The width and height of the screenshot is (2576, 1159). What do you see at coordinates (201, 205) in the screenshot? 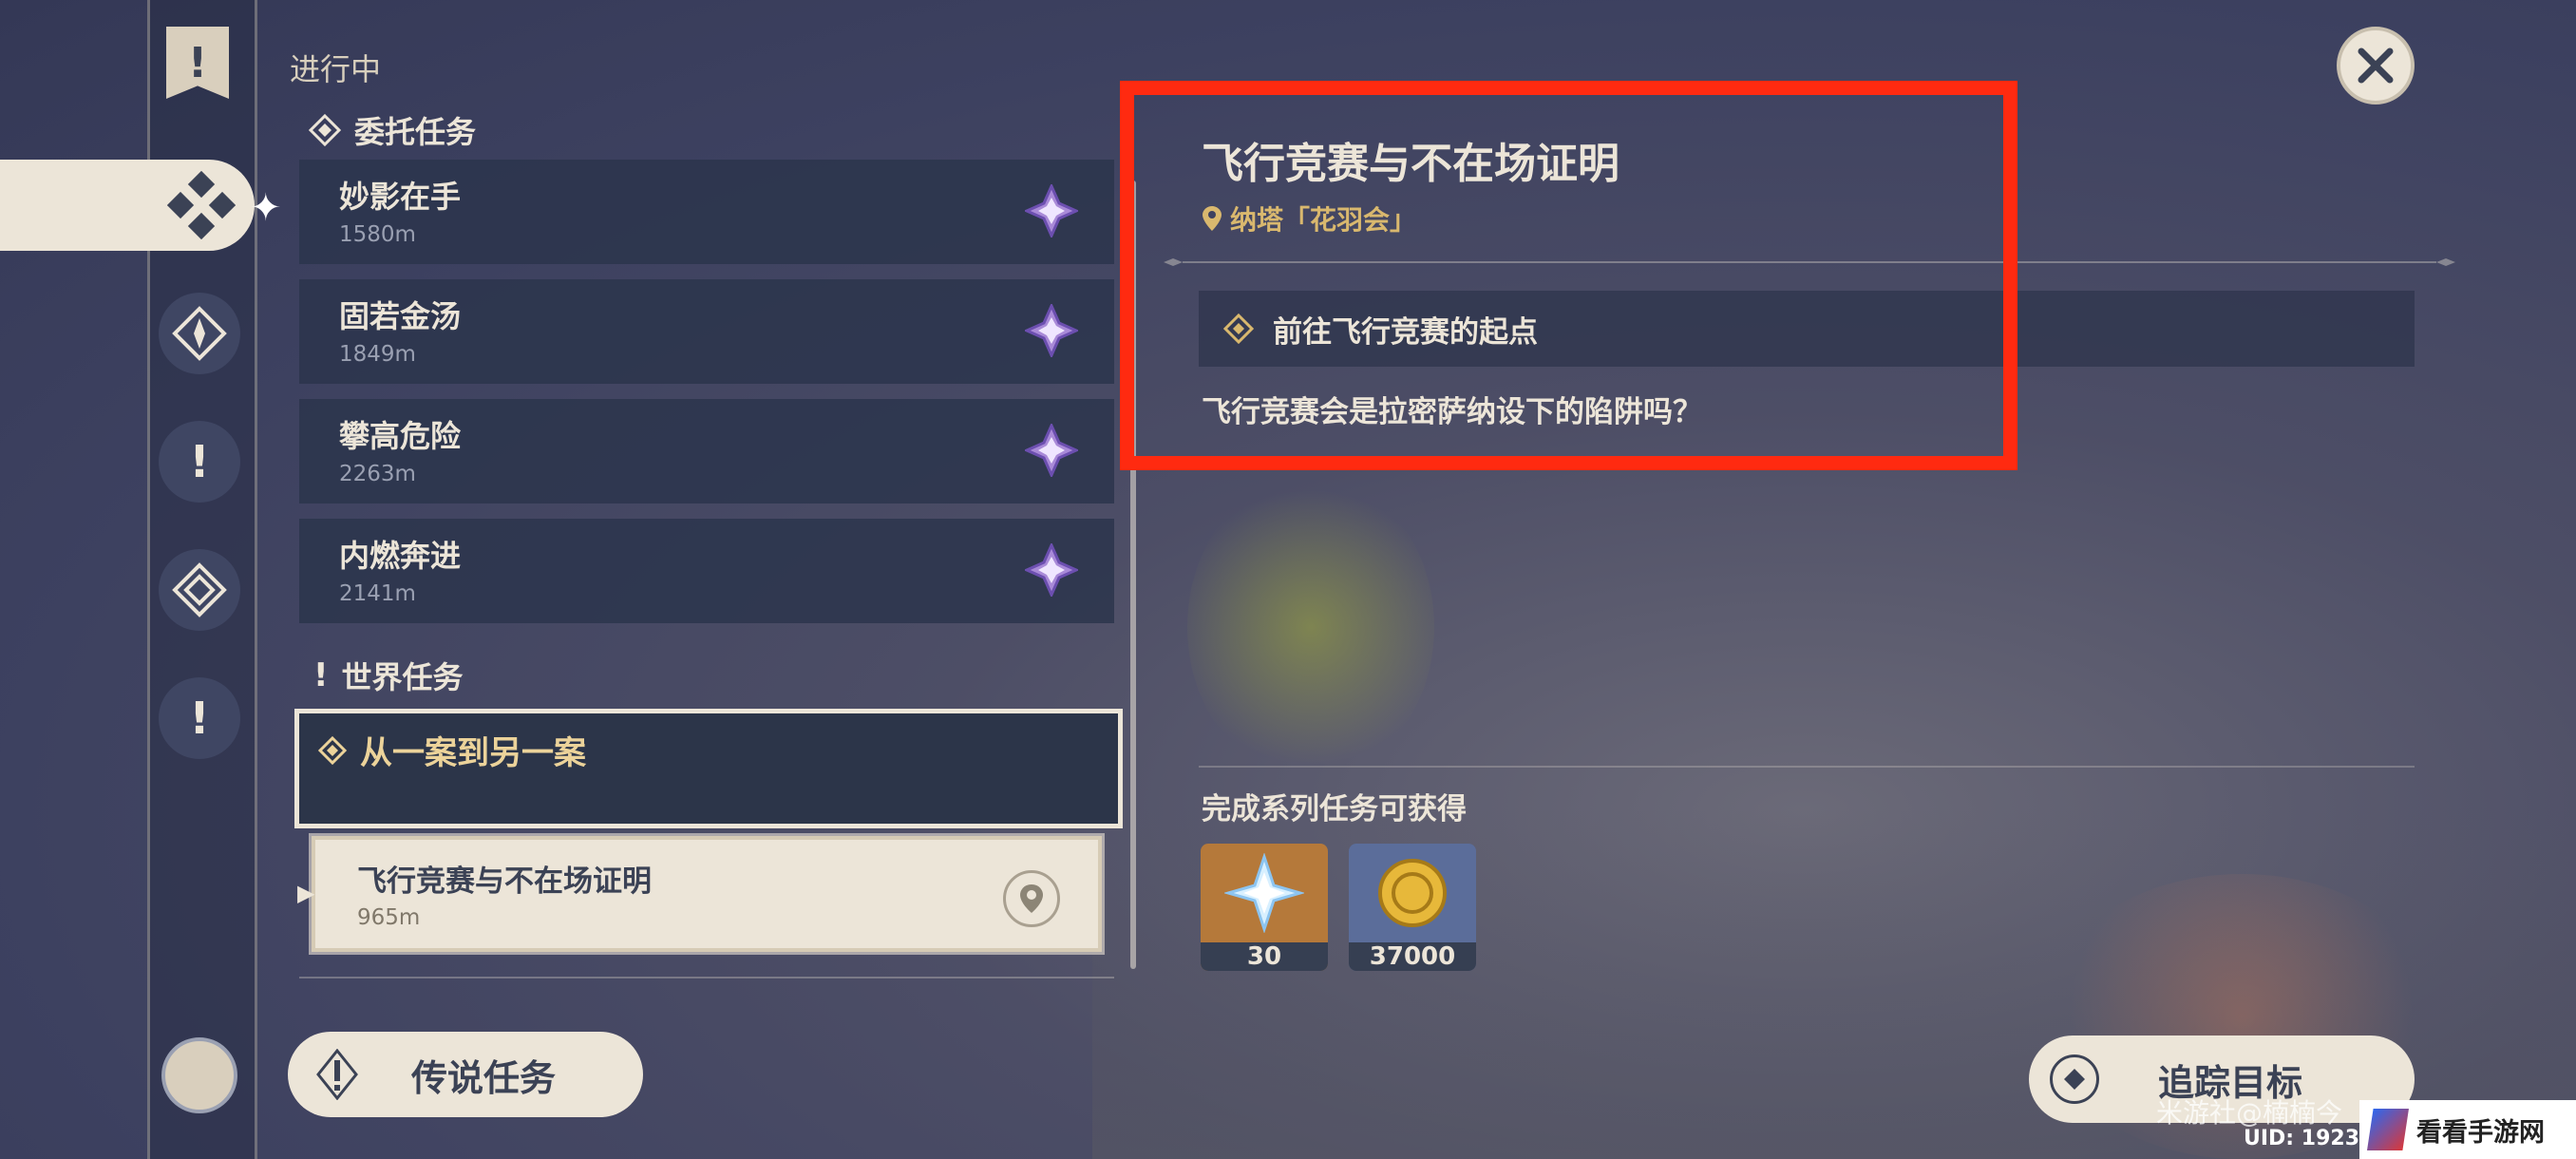
I see `commission-icon` at bounding box center [201, 205].